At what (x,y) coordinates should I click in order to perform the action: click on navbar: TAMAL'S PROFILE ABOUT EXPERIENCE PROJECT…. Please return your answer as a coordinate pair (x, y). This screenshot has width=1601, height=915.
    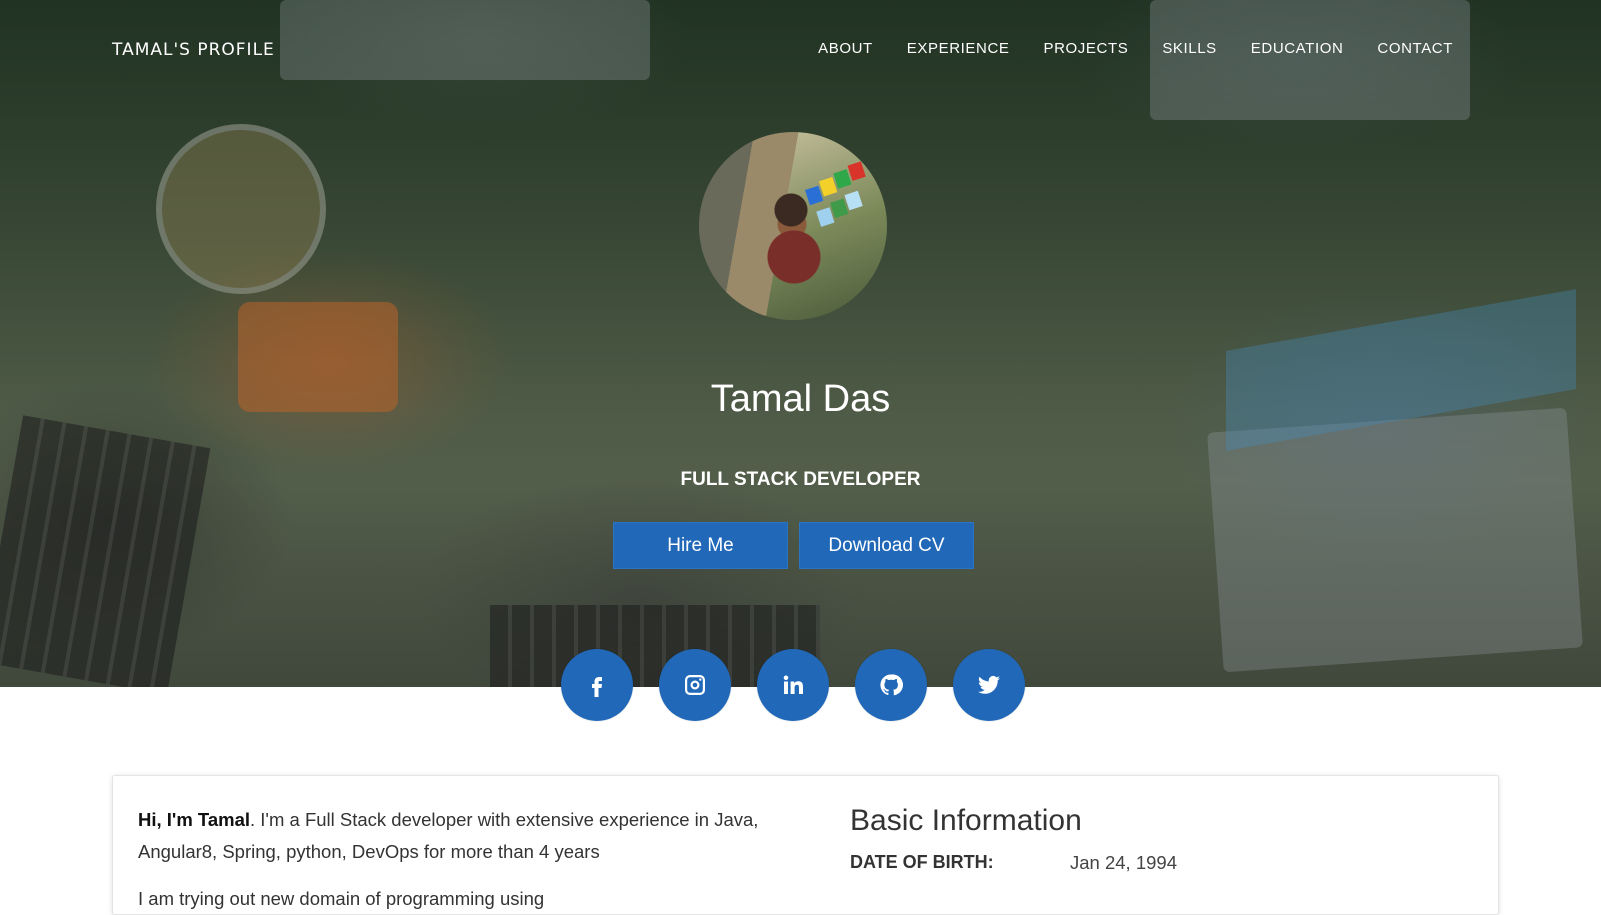
    Looking at the image, I should click on (800, 52).